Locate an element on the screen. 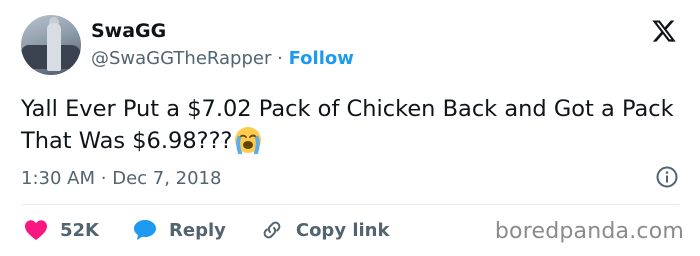  tweet-time: 1:30 AM is located at coordinates (58, 178).